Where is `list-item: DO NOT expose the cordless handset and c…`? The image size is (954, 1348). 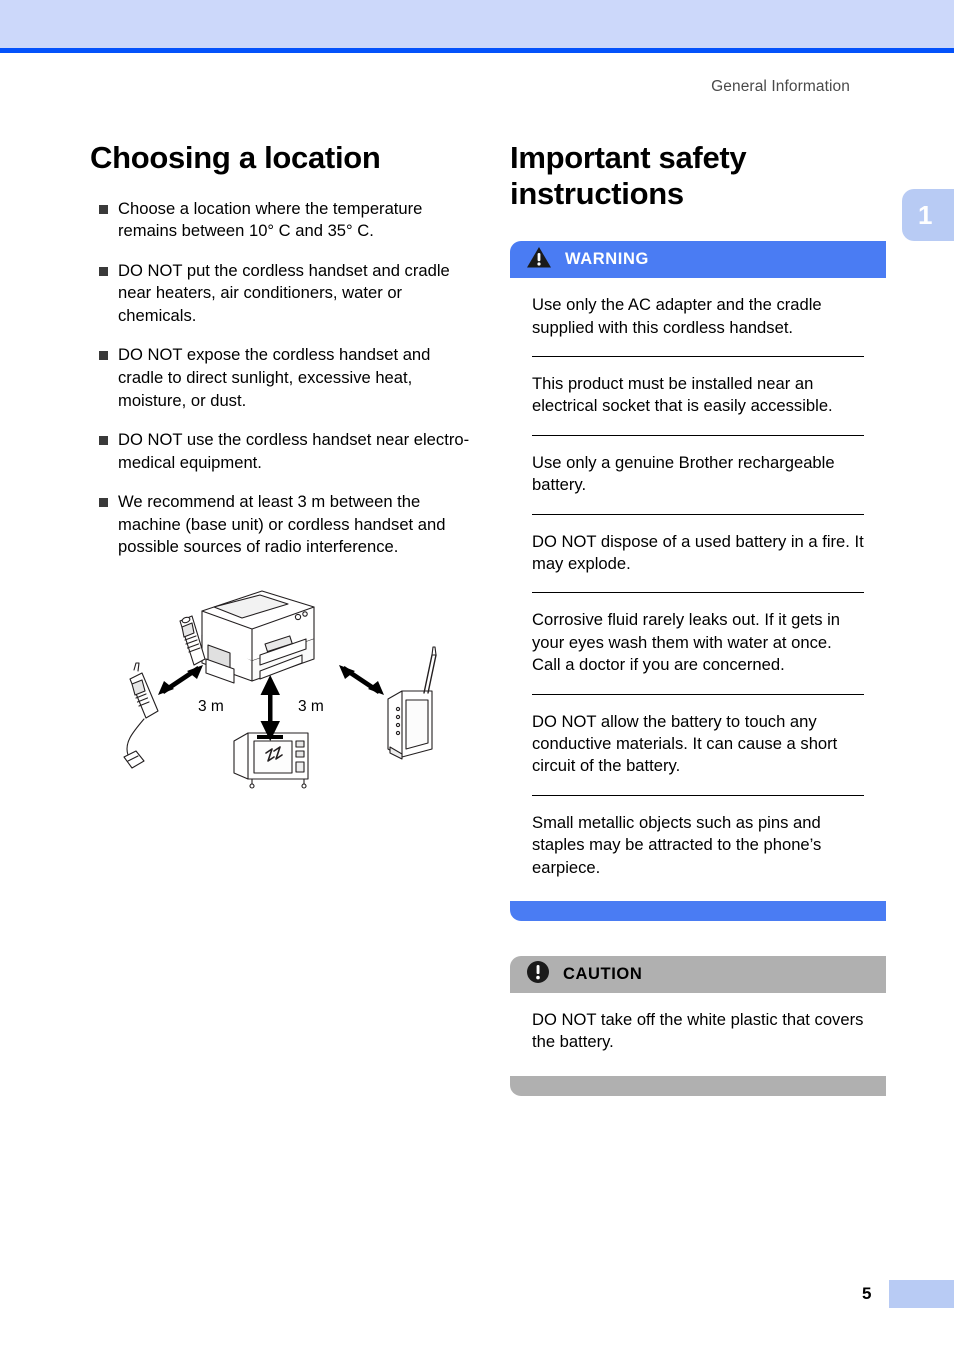 list-item: DO NOT expose the cordless handset and c… is located at coordinates (280, 378).